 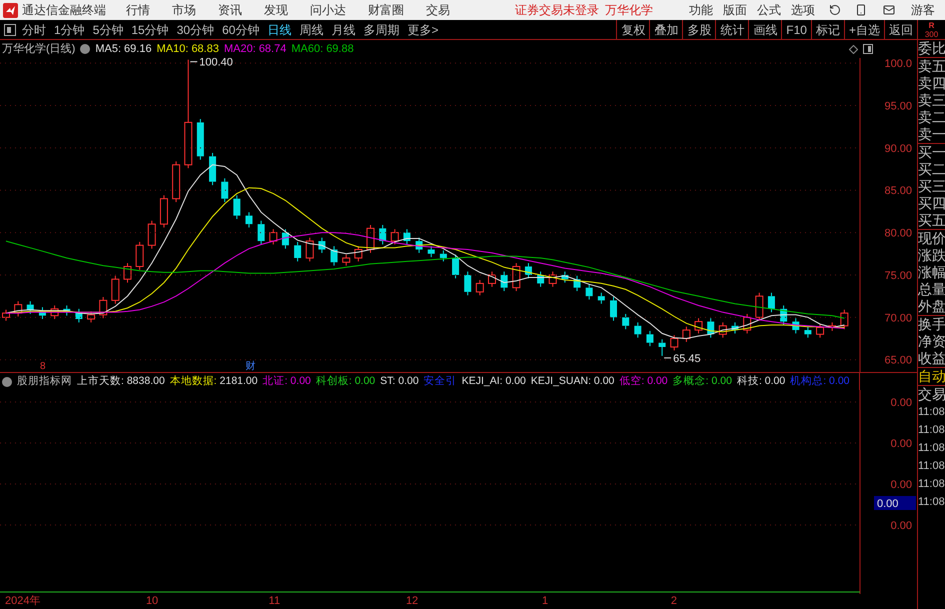 I want to click on indicator-value: 多概念: 0.00, so click(x=702, y=381).